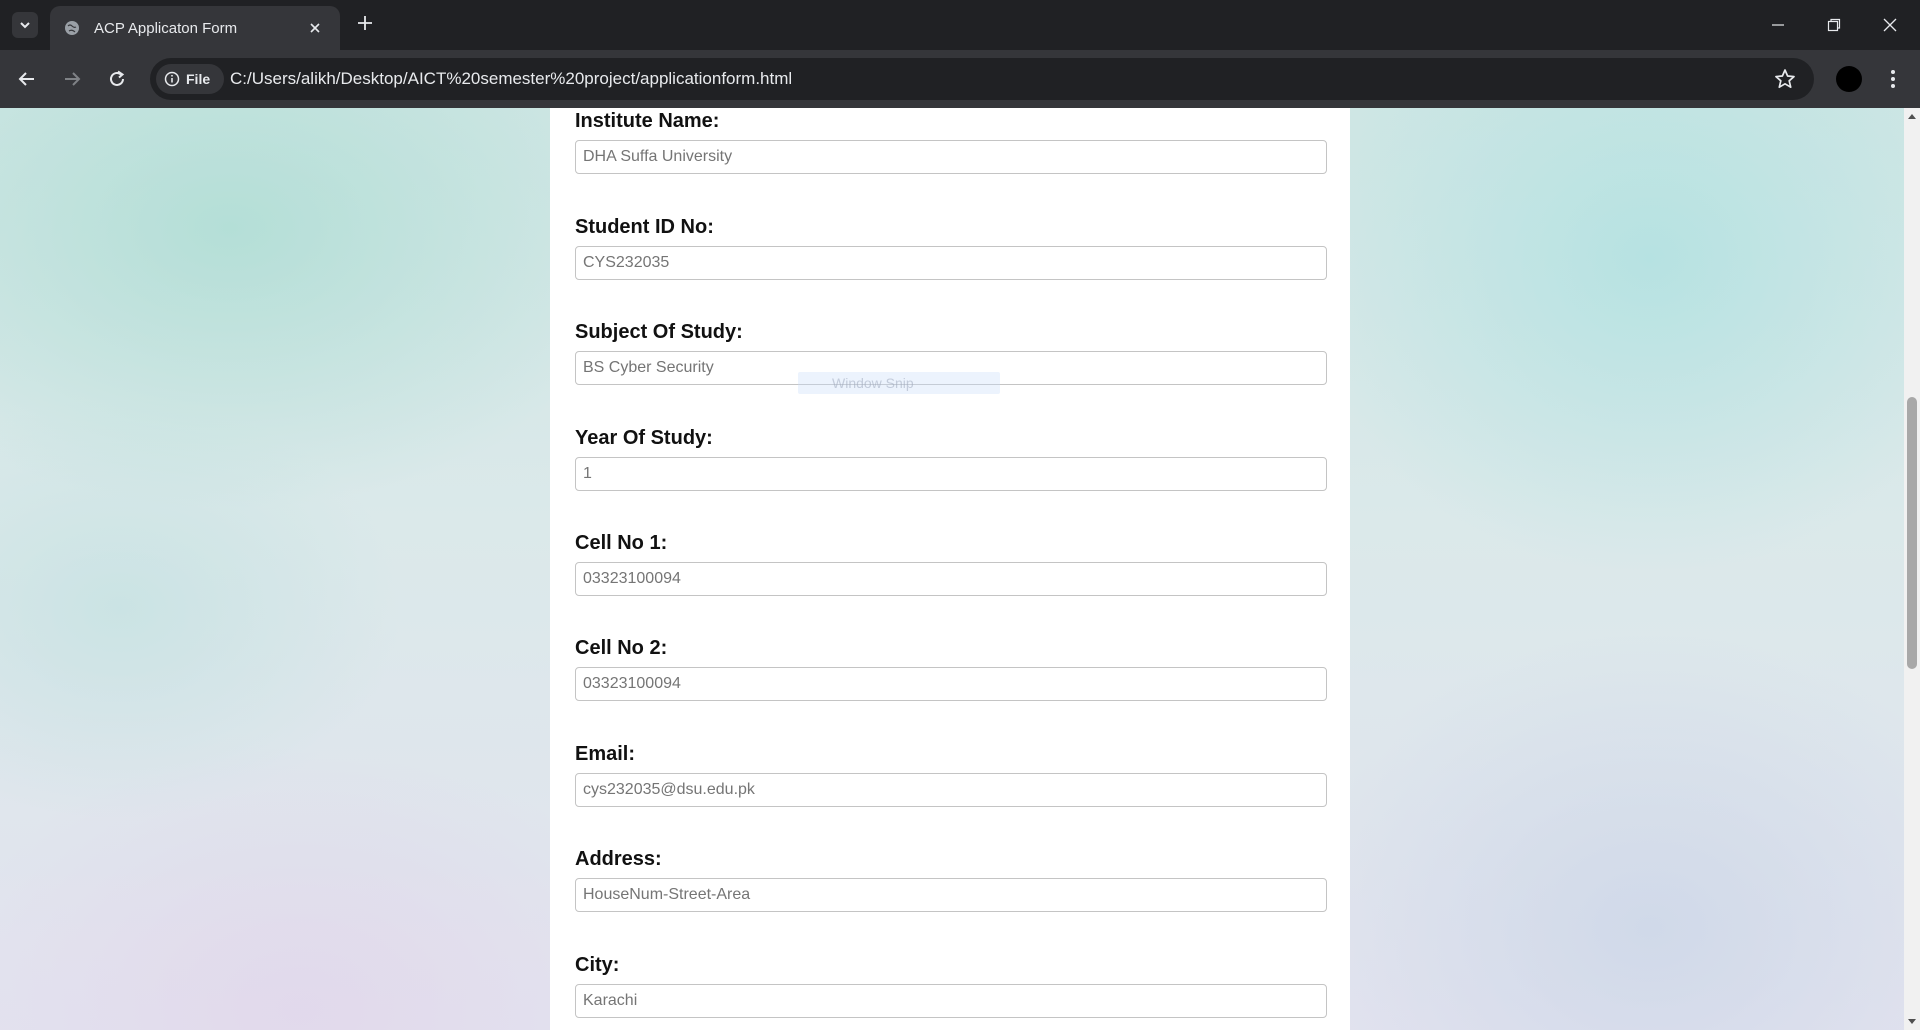 The width and height of the screenshot is (1920, 1030). I want to click on year-of-study-input, so click(951, 474).